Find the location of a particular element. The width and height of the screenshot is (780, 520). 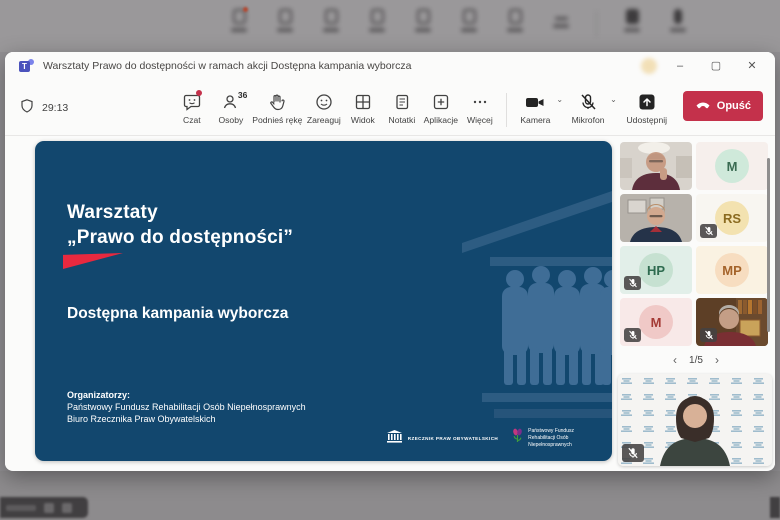

avatar-initials: RS is located at coordinates (732, 218).